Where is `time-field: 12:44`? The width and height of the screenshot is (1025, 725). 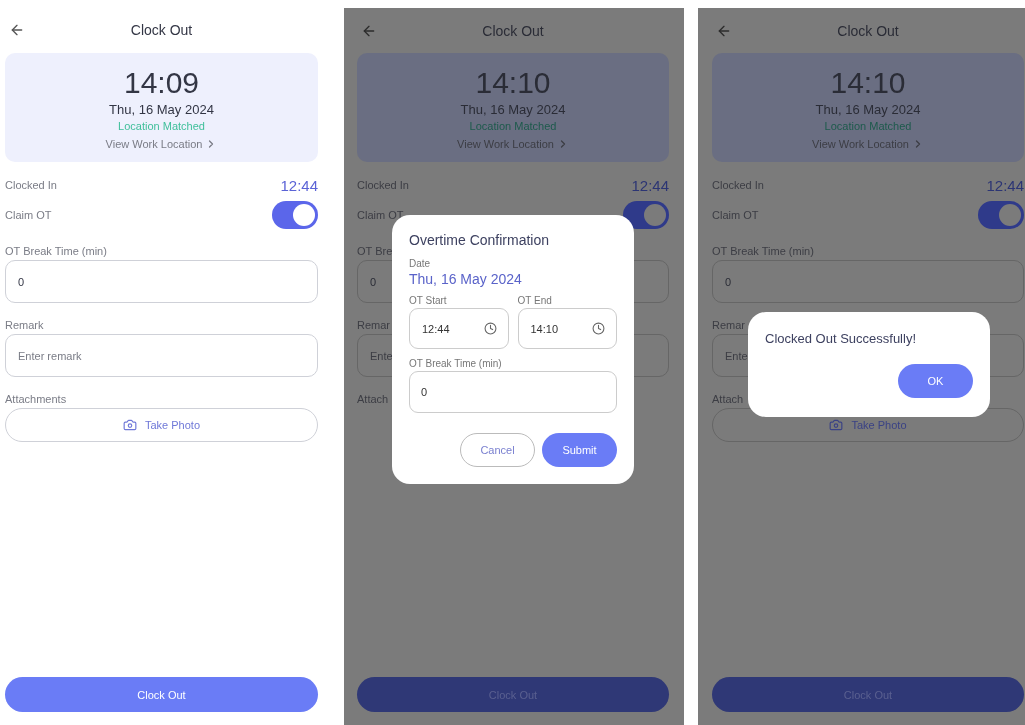 time-field: 12:44 is located at coordinates (459, 328).